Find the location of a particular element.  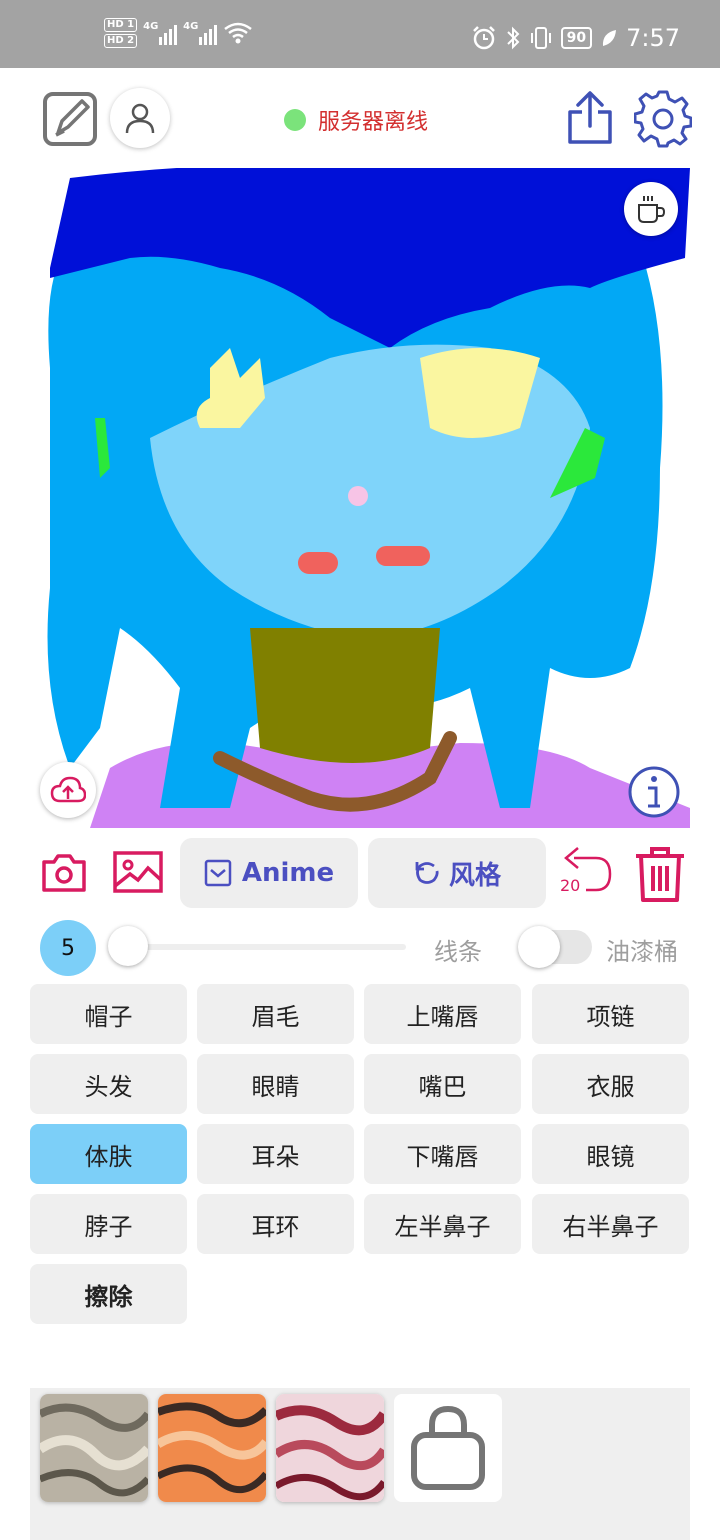

image-button is located at coordinates (138, 872).